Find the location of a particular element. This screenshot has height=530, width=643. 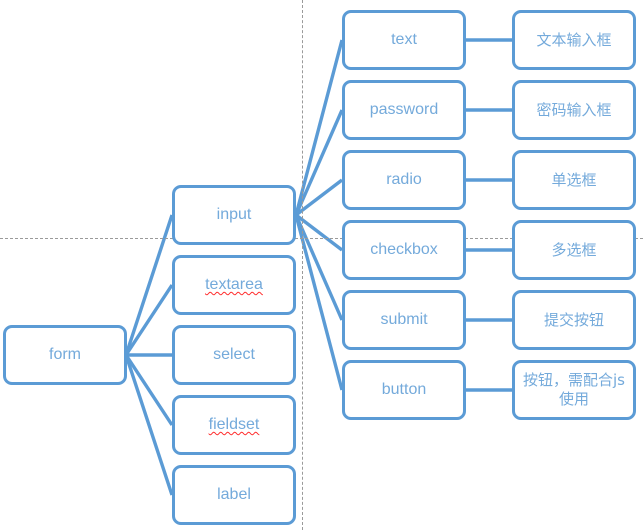

node-password-description: 密码输入框 is located at coordinates (574, 110).